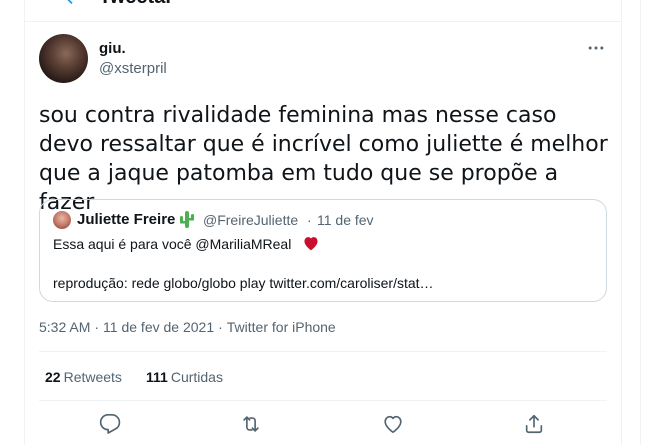 The image size is (655, 445). Describe the element at coordinates (252, 425) in the screenshot. I see `retweet-icon` at that location.